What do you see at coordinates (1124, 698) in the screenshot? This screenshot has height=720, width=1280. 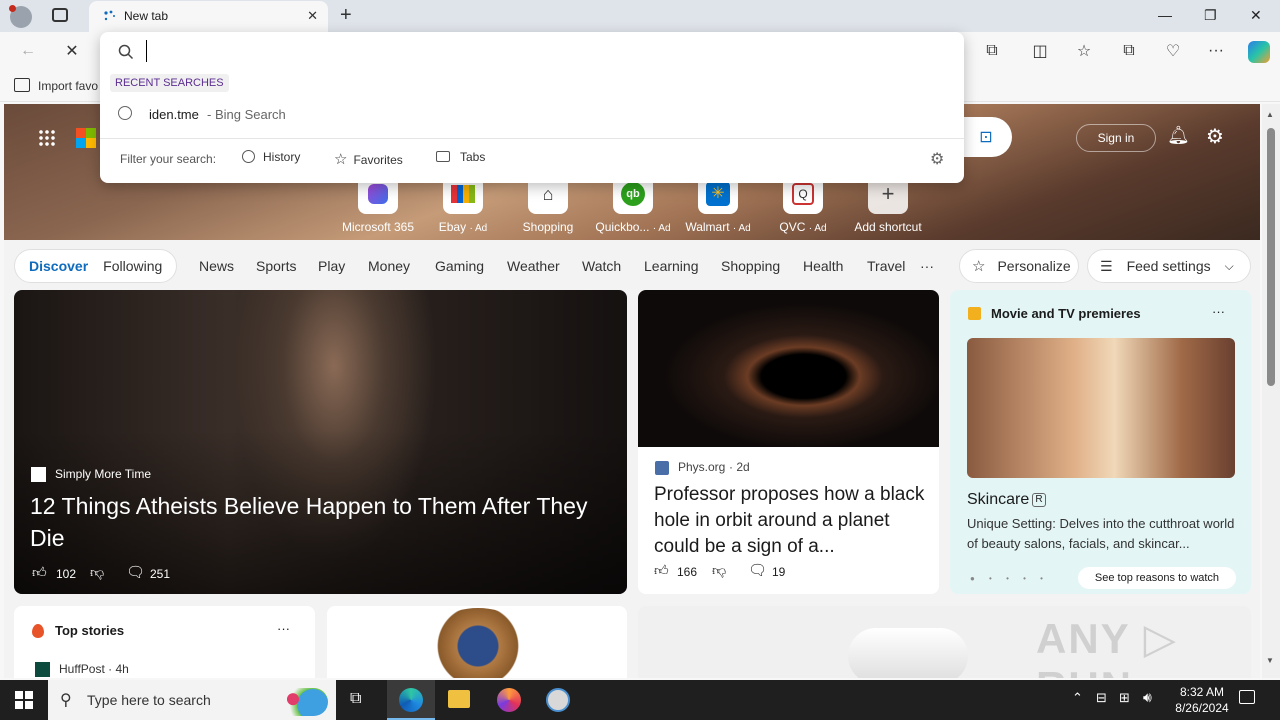 I see `wired-network-icon: ⊞` at bounding box center [1124, 698].